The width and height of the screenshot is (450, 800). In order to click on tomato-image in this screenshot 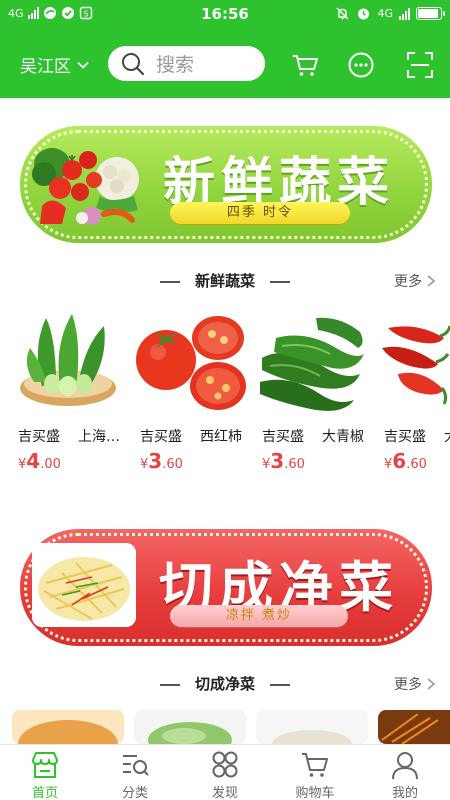, I will do `click(191, 363)`.